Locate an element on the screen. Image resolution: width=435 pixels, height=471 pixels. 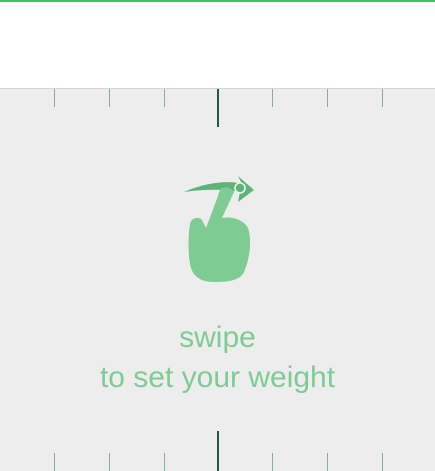
weight-ruler-bottom is located at coordinates (217, 450).